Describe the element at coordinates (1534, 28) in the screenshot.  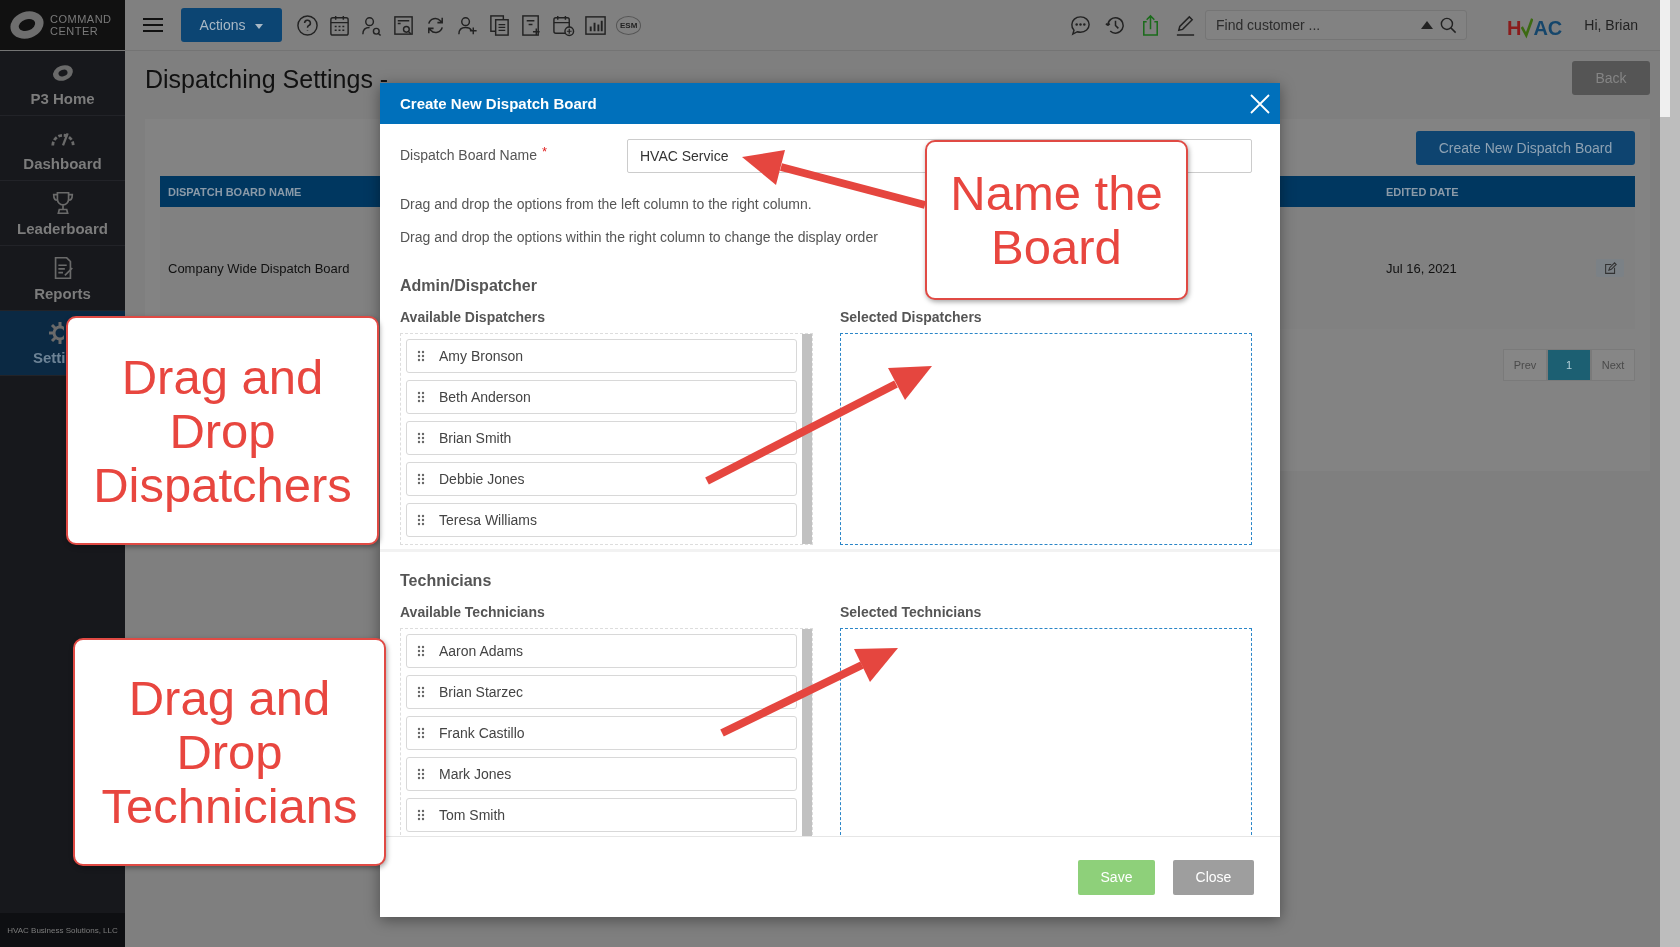
I see `company-logo: H AC` at that location.